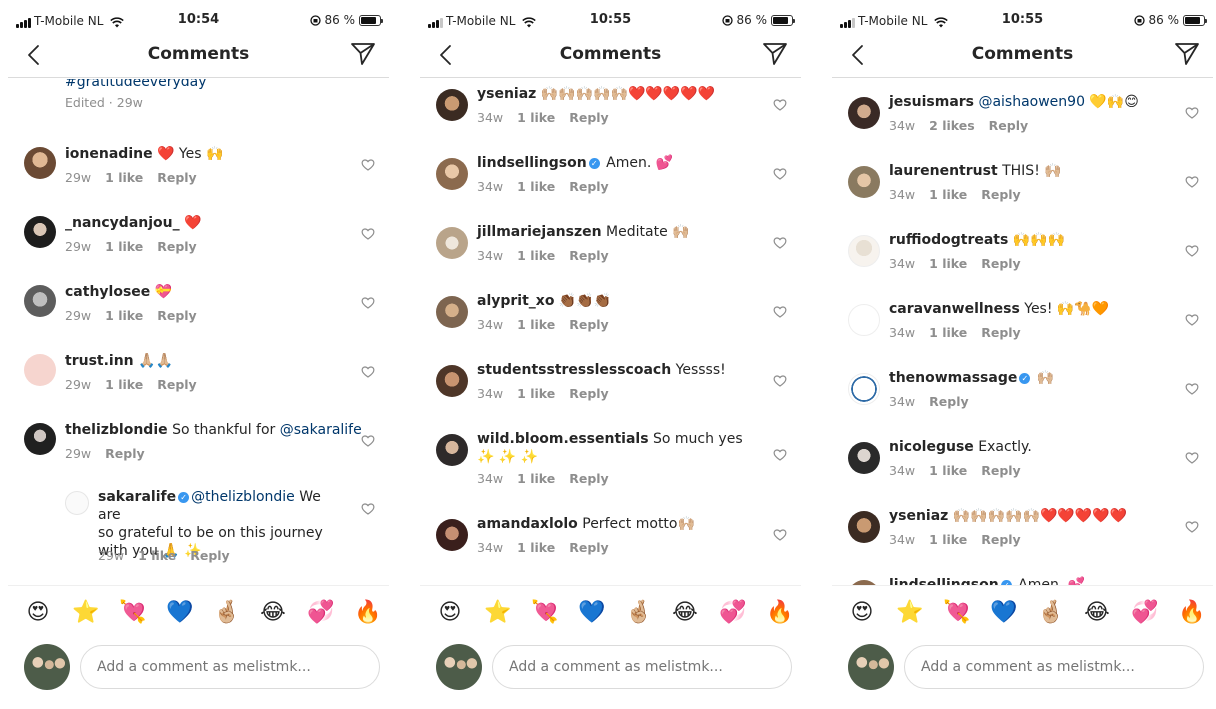 The width and height of the screenshot is (1216, 709). I want to click on emoji-heart-eyes-button: 😍, so click(450, 613).